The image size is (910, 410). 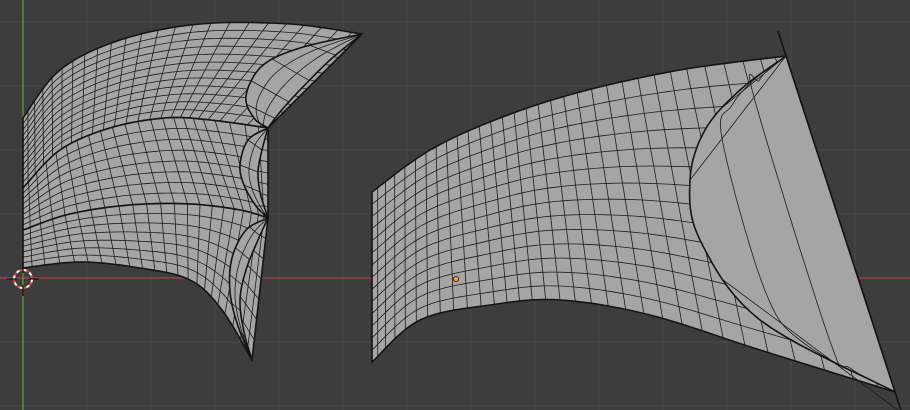 What do you see at coordinates (455, 278) in the screenshot?
I see `object-origin-dot` at bounding box center [455, 278].